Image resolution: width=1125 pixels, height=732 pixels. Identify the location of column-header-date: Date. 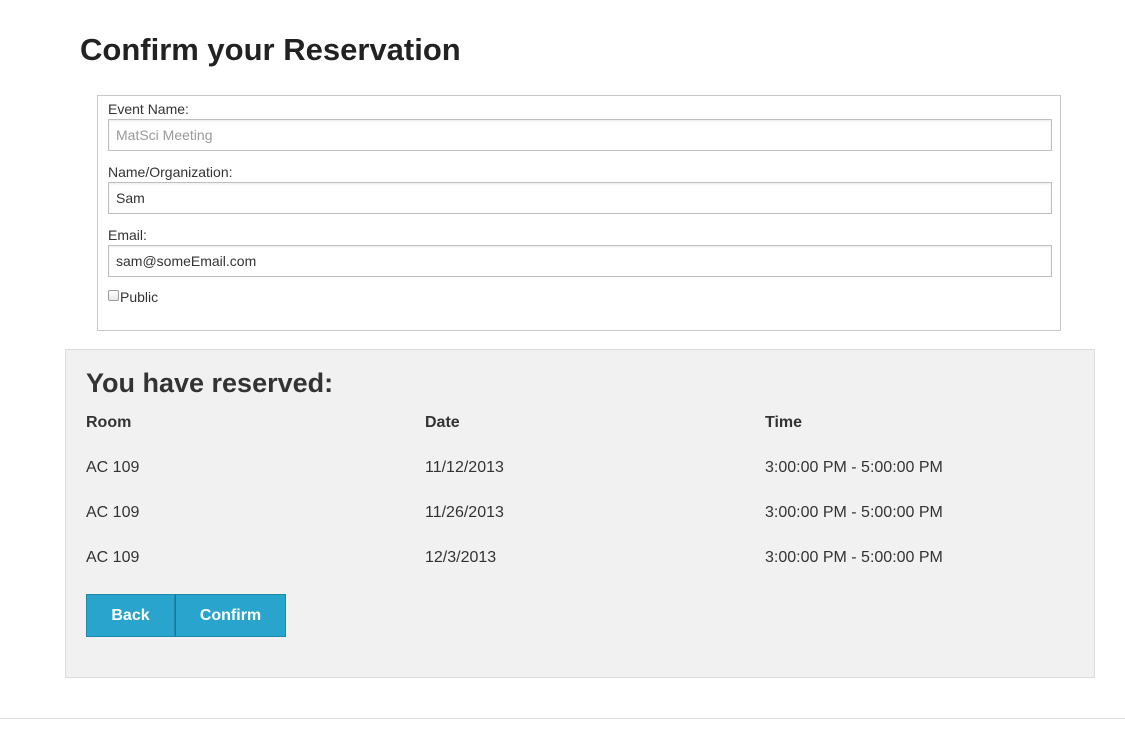
(442, 422).